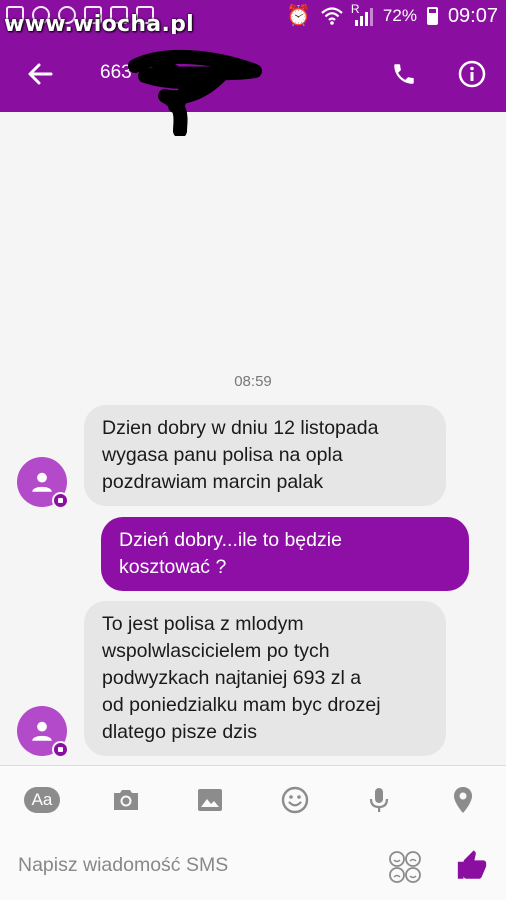  I want to click on camera-button, so click(126, 800).